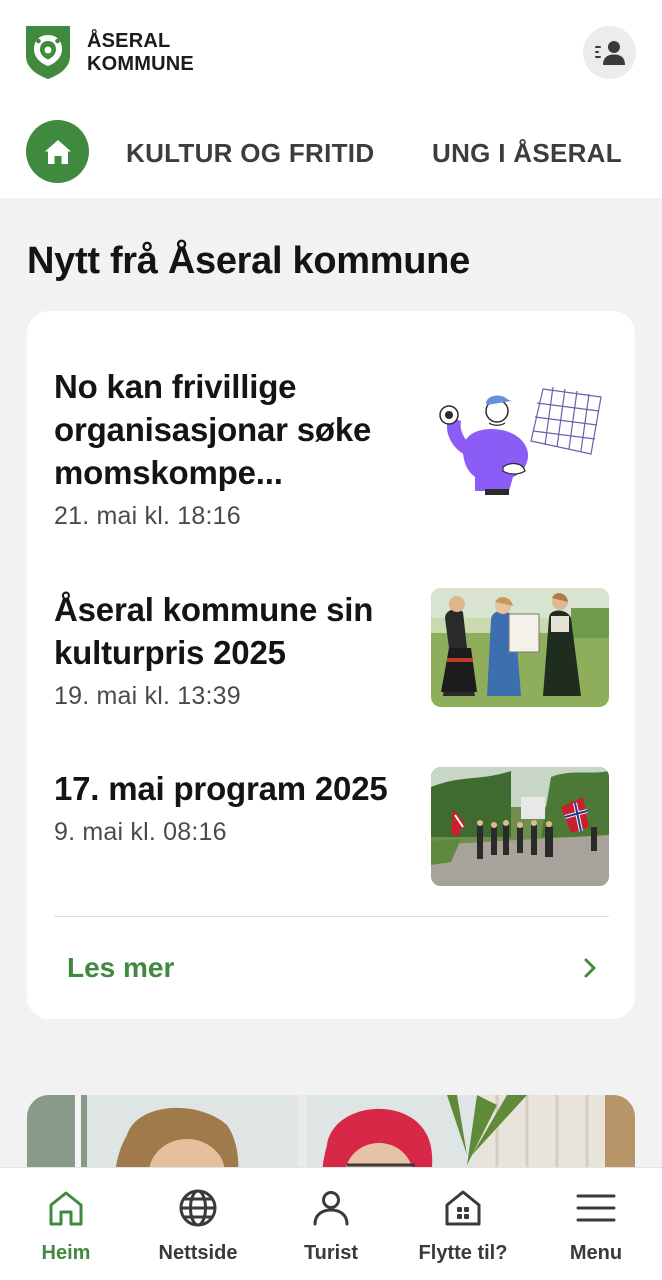 Image resolution: width=662 pixels, height=1280 pixels. What do you see at coordinates (48, 52) in the screenshot?
I see `shield-logo-icon` at bounding box center [48, 52].